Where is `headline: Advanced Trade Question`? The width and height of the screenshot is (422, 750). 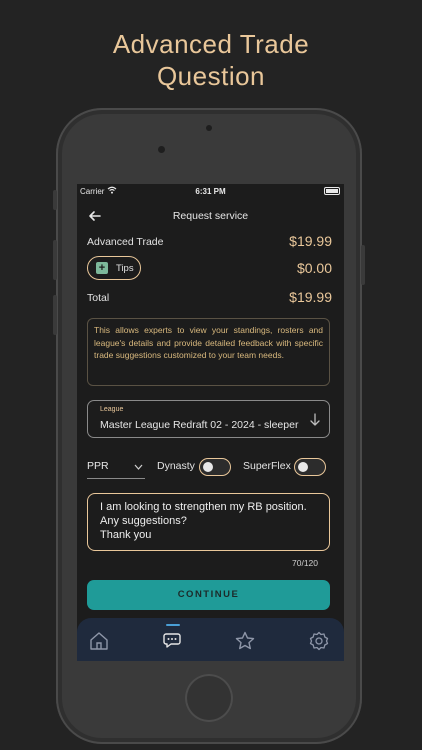 headline: Advanced Trade Question is located at coordinates (211, 60).